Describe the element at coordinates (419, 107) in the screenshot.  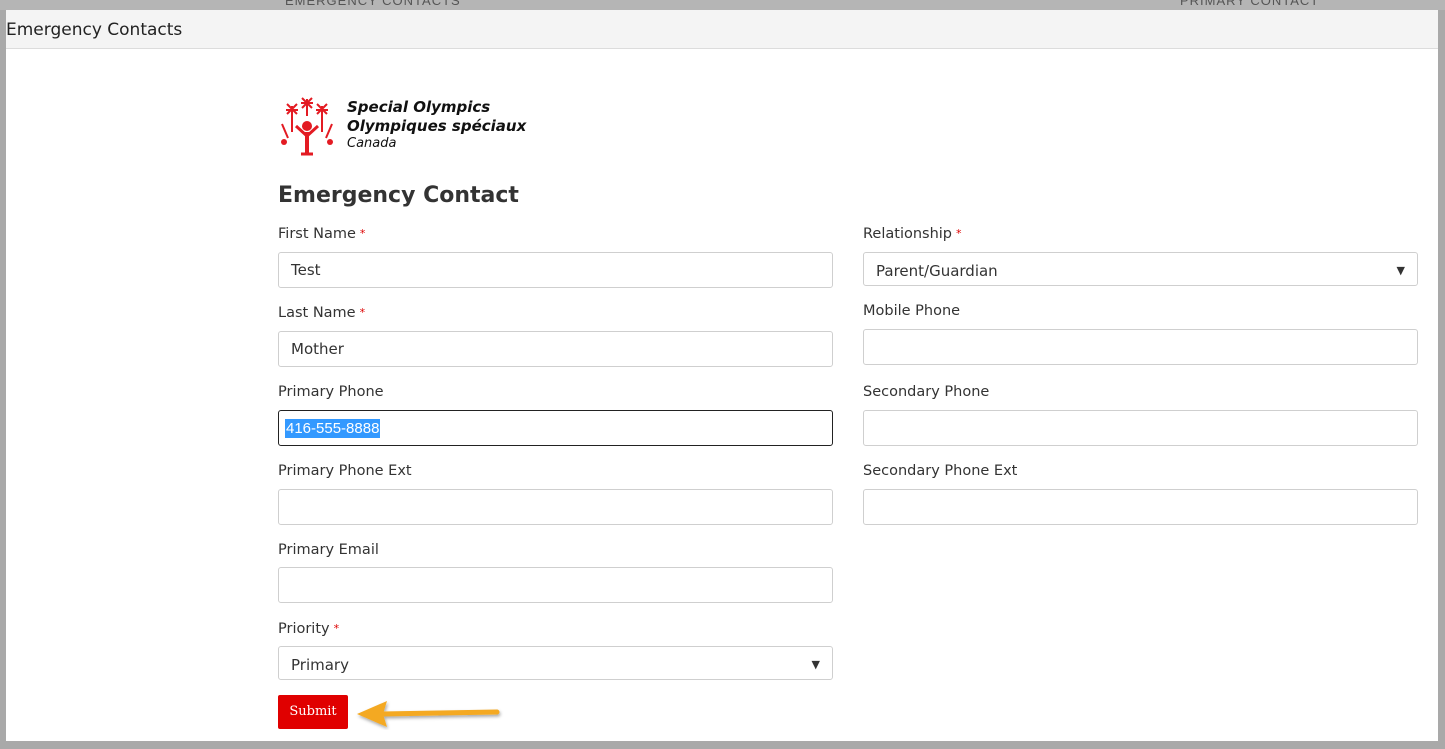
I see `logo-text-english: Special Olympics` at that location.